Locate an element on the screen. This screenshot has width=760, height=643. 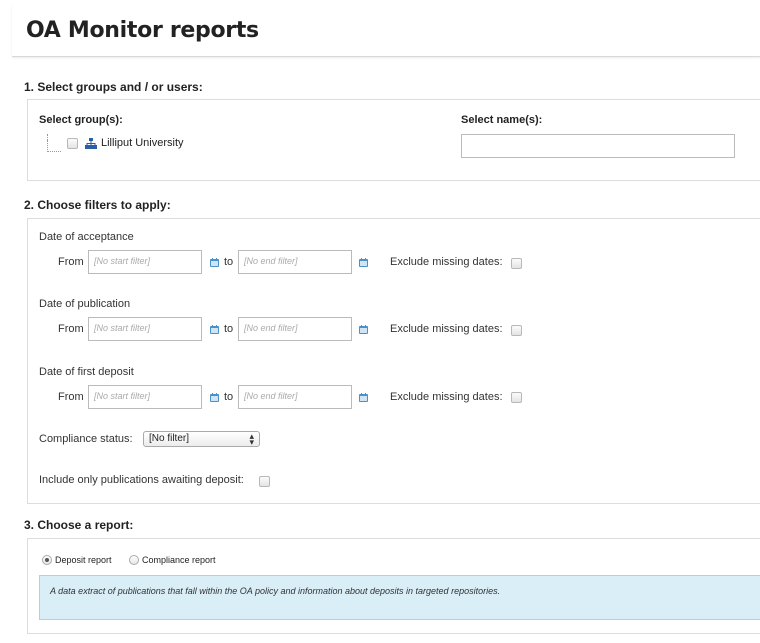
compliance-status-value: [No filter] is located at coordinates (169, 438).